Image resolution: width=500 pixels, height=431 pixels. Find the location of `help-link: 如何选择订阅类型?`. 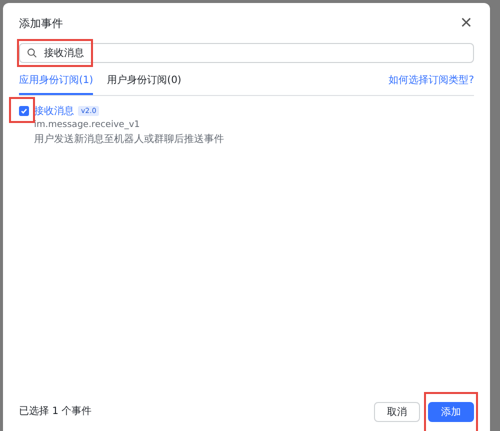

help-link: 如何选择订阅类型? is located at coordinates (431, 84).